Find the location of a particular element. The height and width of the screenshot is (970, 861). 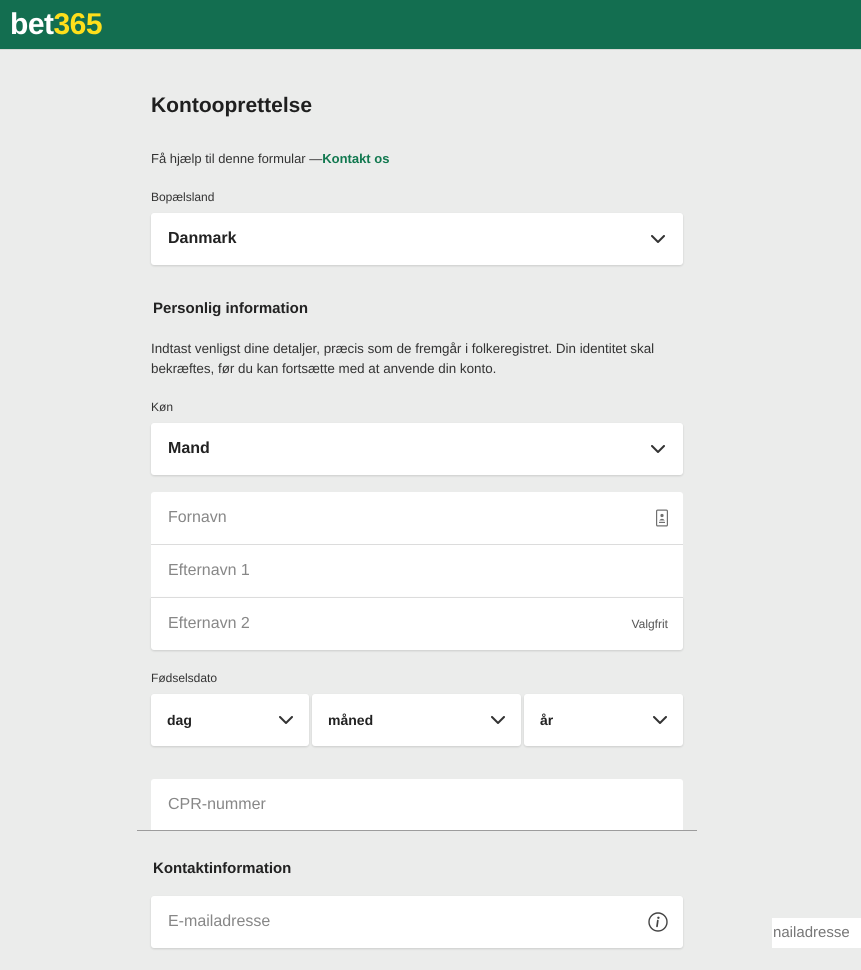

description-text: Indtast venligst dine detaljer, præcis som de fremgår i folkeregistret. Din identitet skal bekræftes, før du kan fortsætte med at anvende din konto. is located at coordinates (403, 359).